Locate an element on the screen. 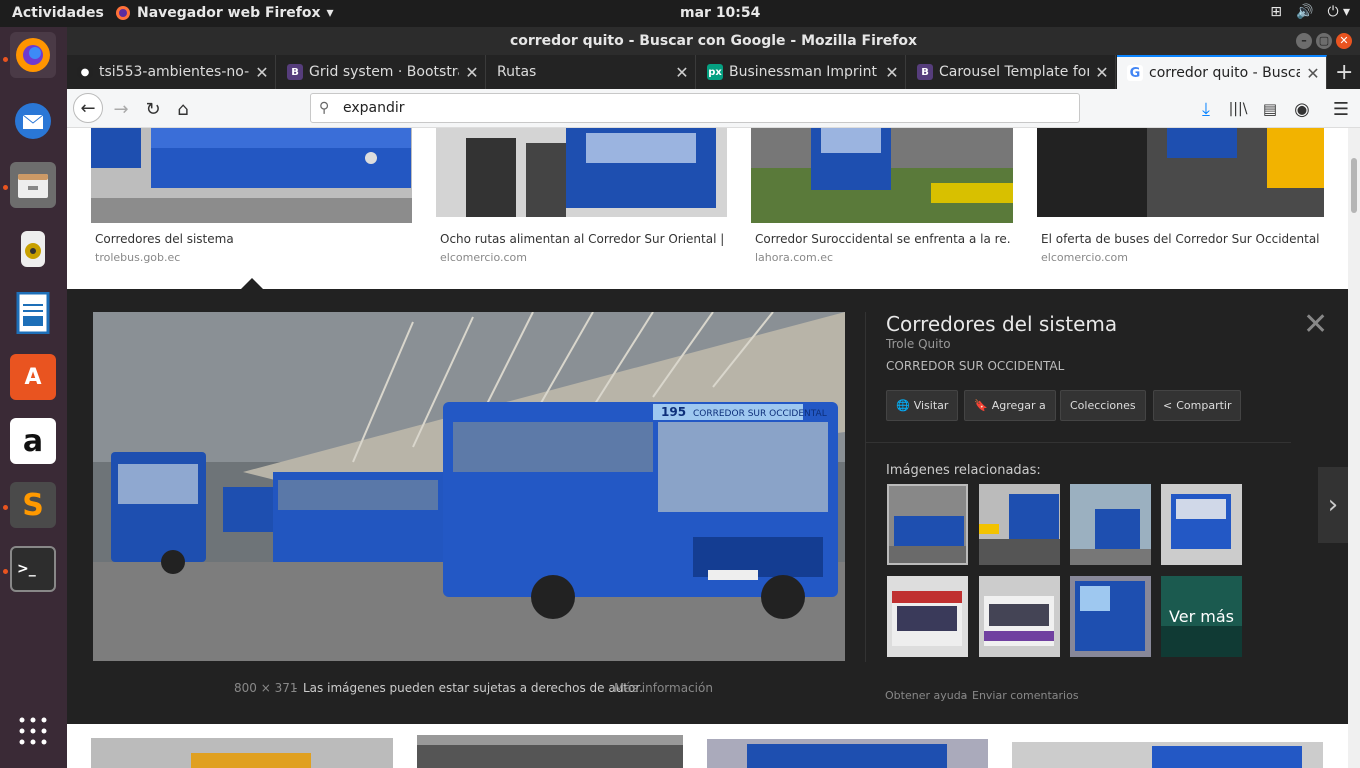 Image resolution: width=1360 pixels, height=768 pixels. save-button: 🔖 Agregar a is located at coordinates (1010, 405).